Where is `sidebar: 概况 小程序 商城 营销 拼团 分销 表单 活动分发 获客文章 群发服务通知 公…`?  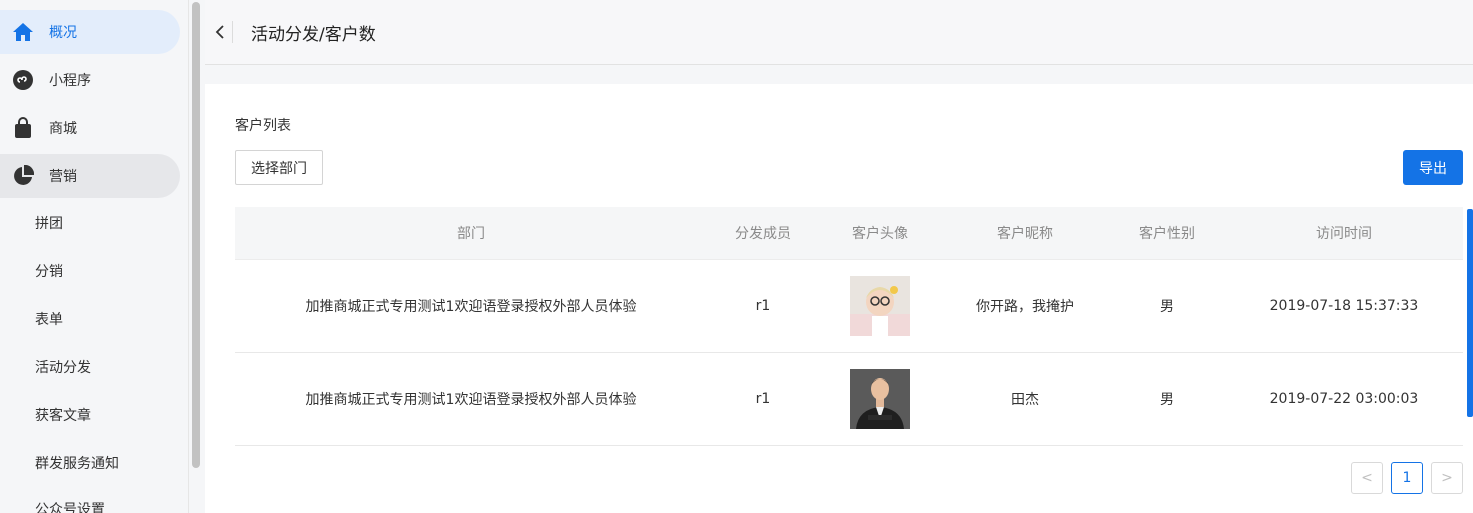
sidebar: 概况 小程序 商城 营销 拼团 分销 表单 活动分发 获客文章 群发服务通知 公… is located at coordinates (94, 256).